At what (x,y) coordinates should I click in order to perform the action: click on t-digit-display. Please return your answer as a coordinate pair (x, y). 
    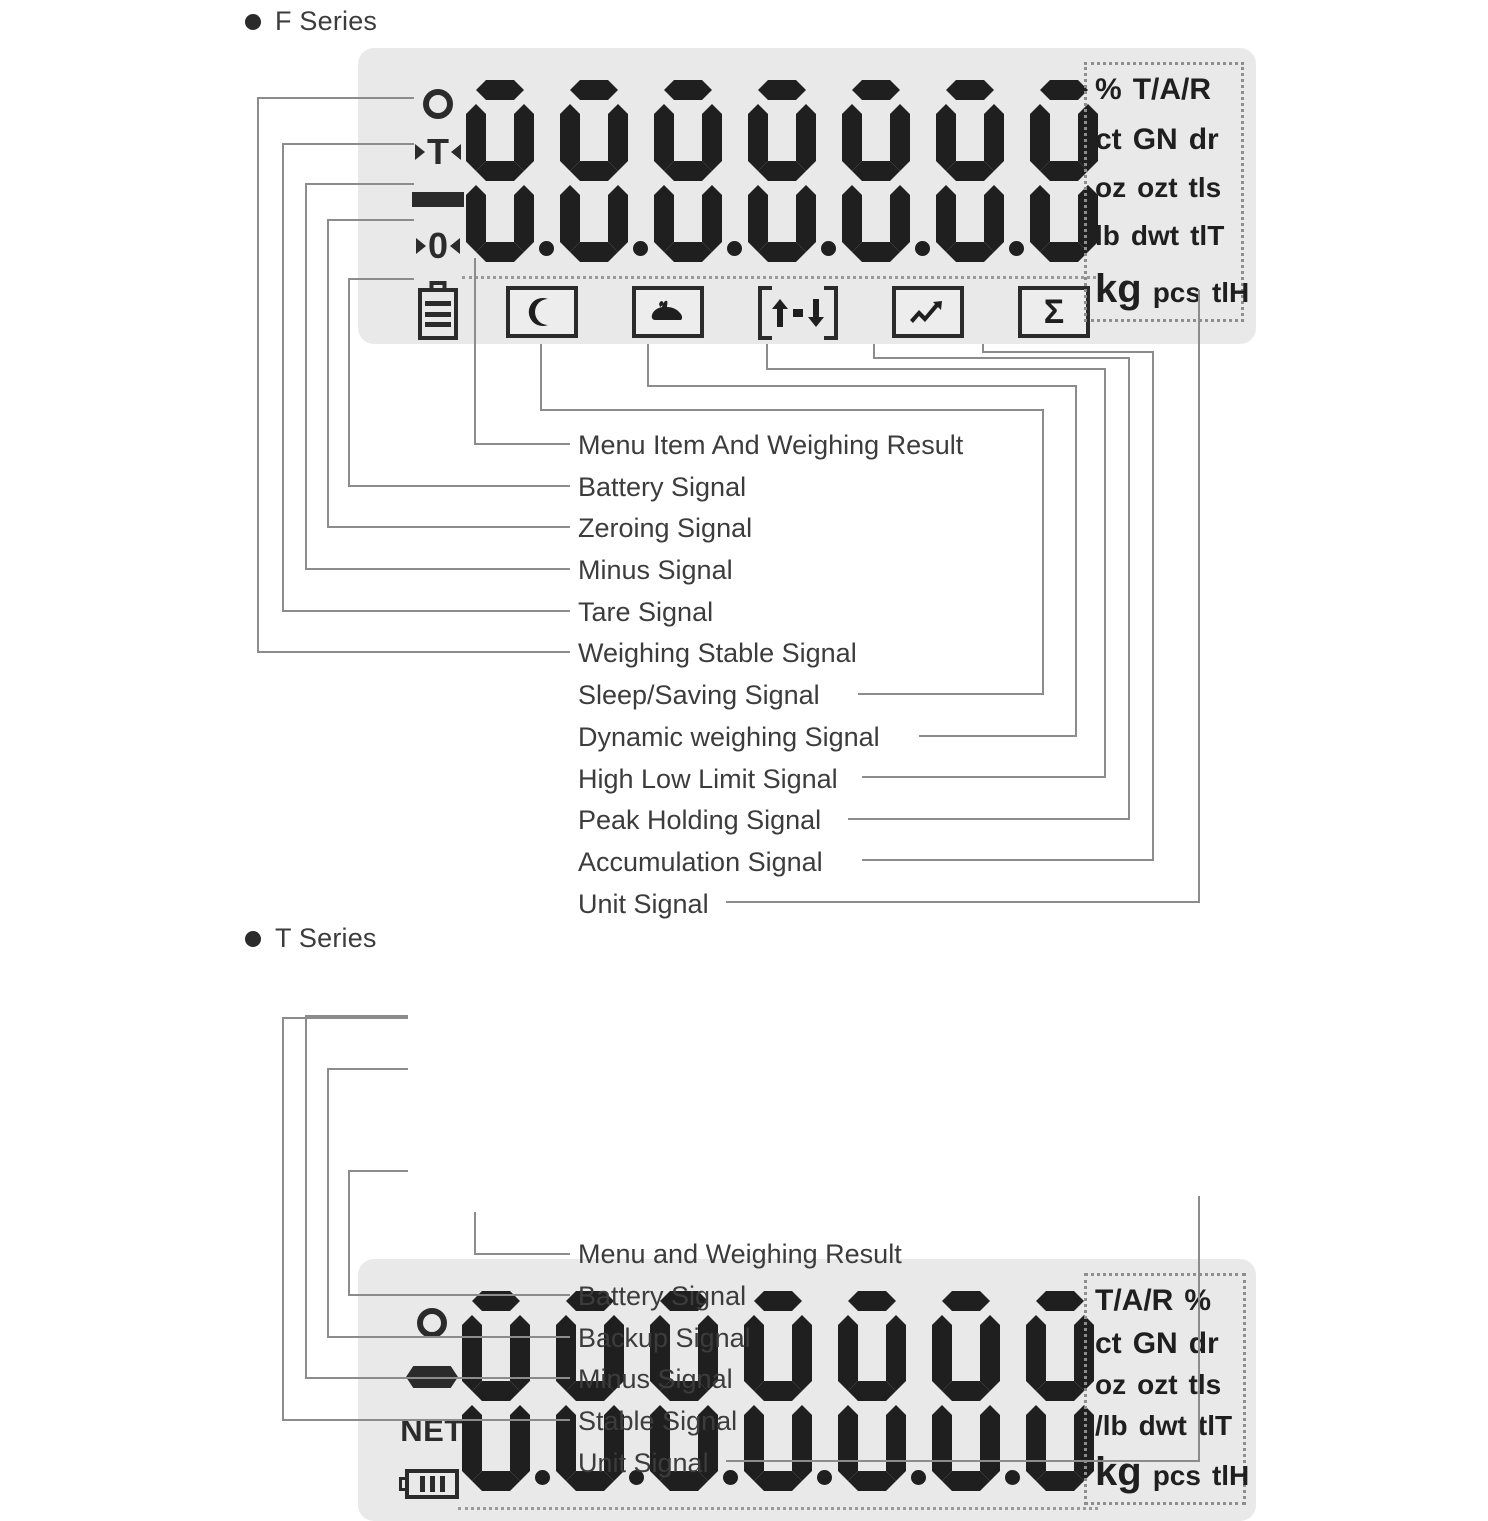
    Looking at the image, I should click on (778, 1398).